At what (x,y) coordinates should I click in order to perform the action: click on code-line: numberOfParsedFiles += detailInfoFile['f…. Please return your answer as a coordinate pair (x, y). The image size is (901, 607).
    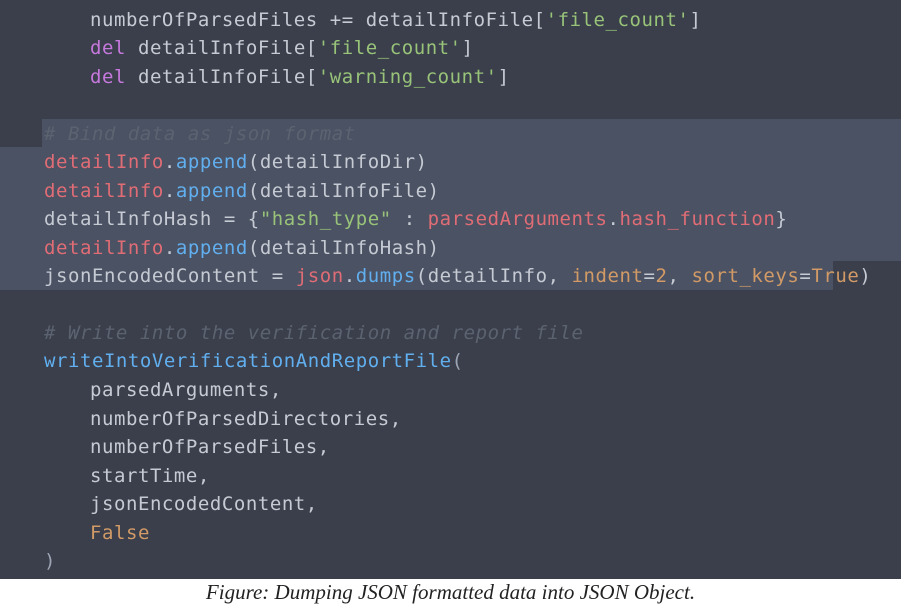
    Looking at the image, I should click on (395, 20).